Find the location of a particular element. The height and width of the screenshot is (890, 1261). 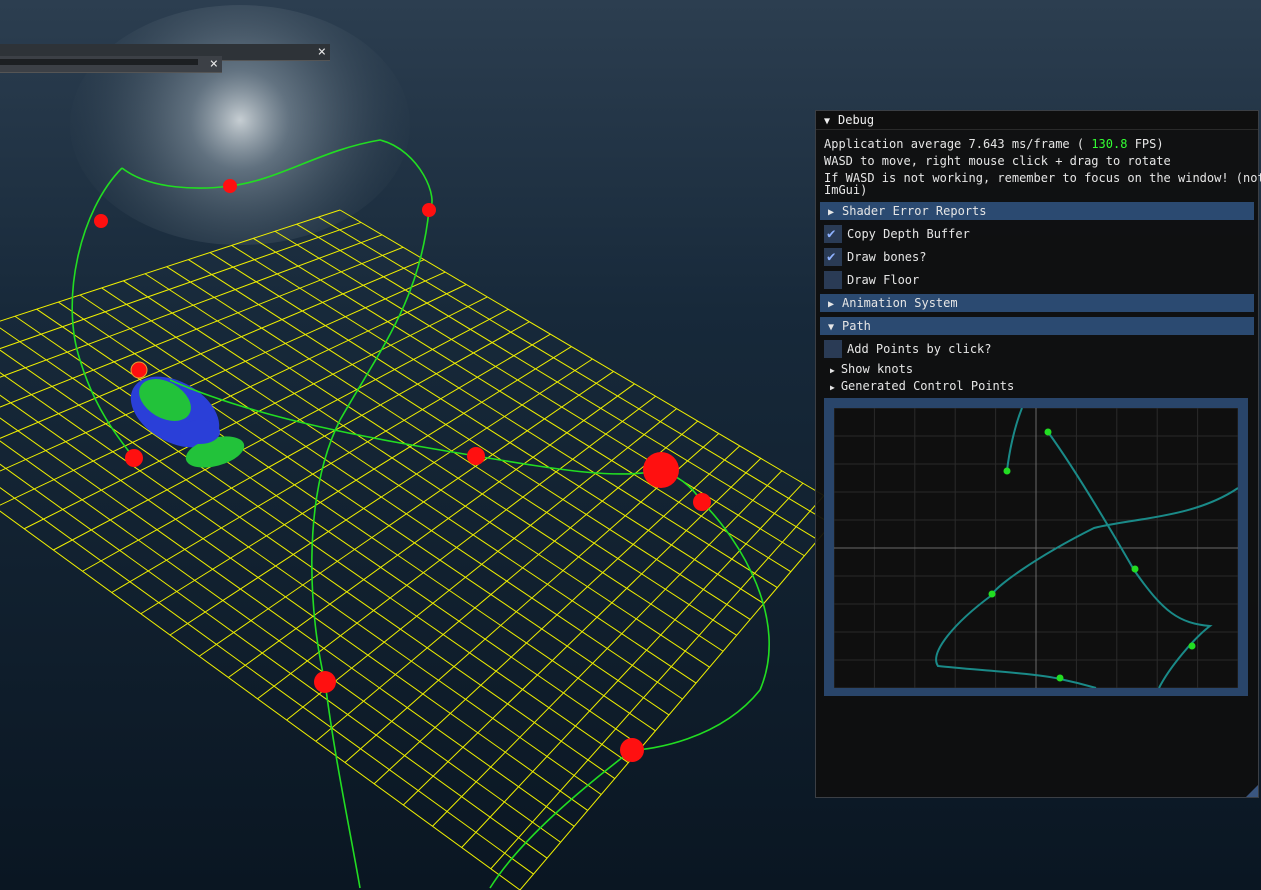

character-limb-blue is located at coordinates (200, 432).